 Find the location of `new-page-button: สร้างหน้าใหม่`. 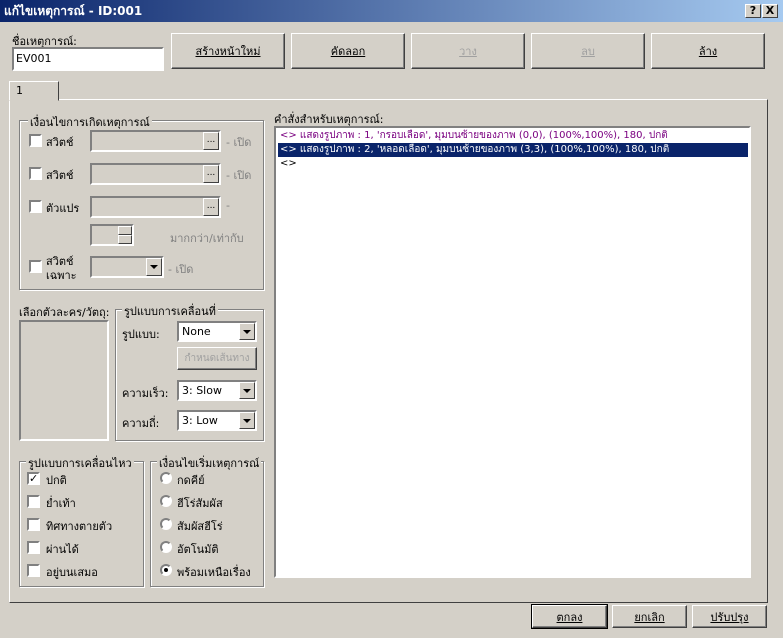

new-page-button: สร้างหน้าใหม่ is located at coordinates (228, 51).